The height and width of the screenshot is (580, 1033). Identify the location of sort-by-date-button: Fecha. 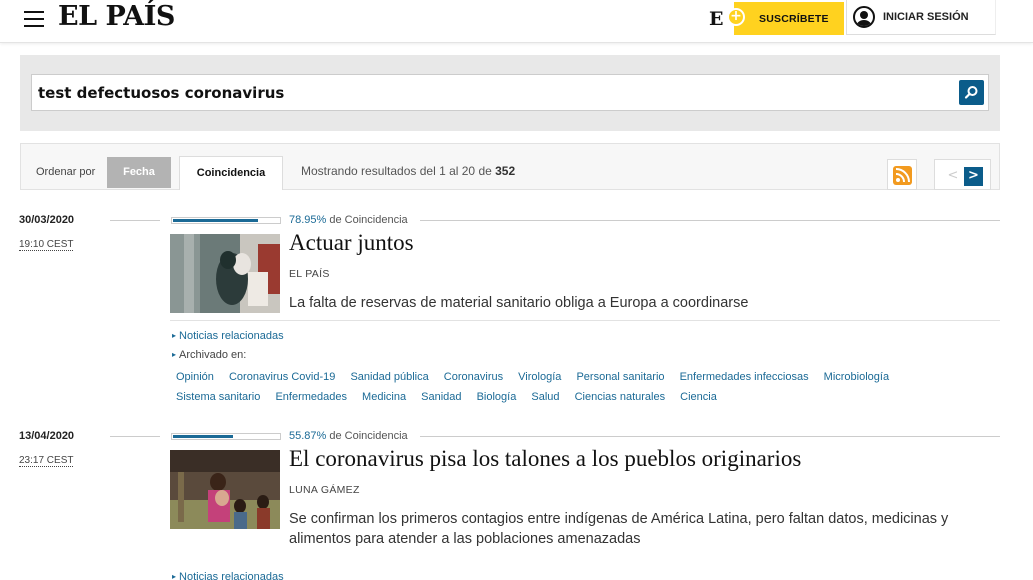
(139, 172).